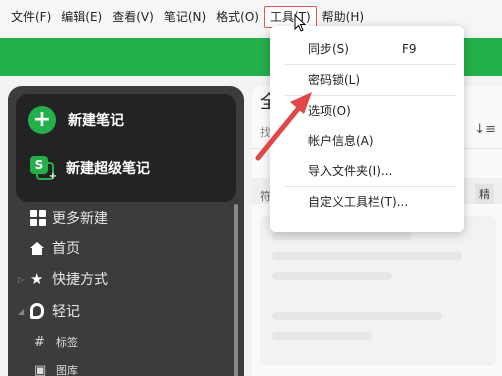  I want to click on sidebar-item-quick-note: ◢ 轻记, so click(49, 311).